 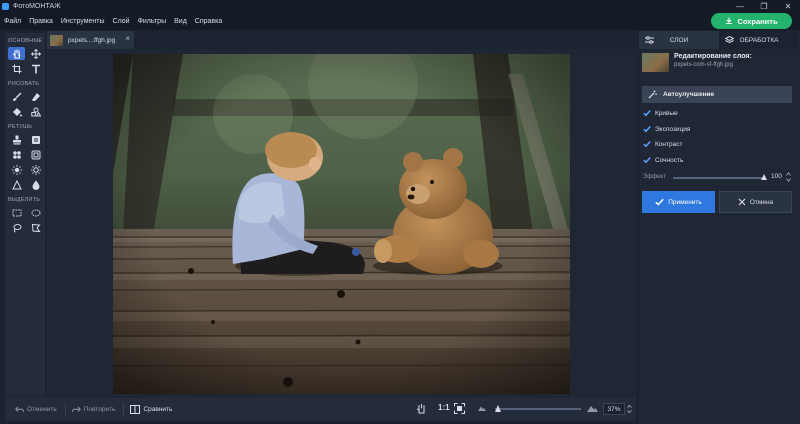 What do you see at coordinates (592, 408) in the screenshot?
I see `zoom-in-mountain-icon` at bounding box center [592, 408].